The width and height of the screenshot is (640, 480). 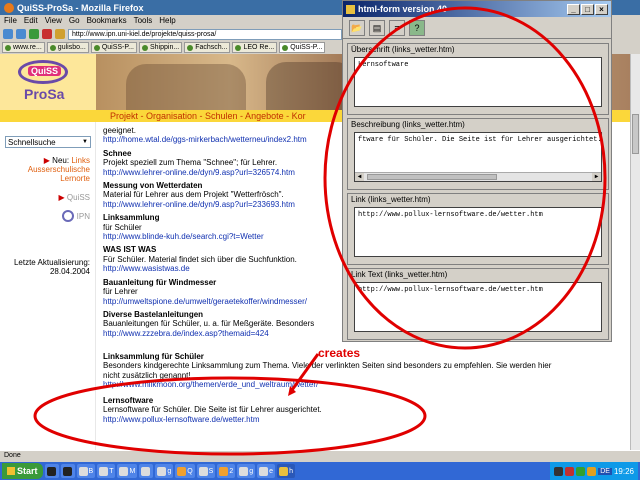 I want to click on taskbar-item: e, so click(x=266, y=471).